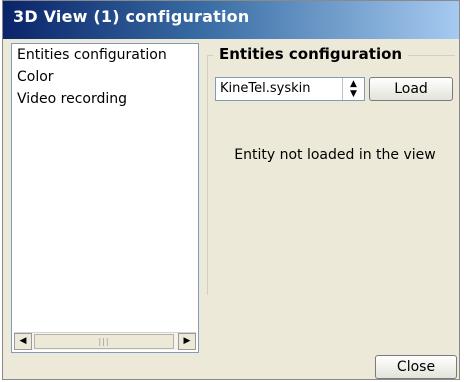 The height and width of the screenshot is (382, 464). I want to click on sidebar-item-label: Video recording, so click(72, 99).